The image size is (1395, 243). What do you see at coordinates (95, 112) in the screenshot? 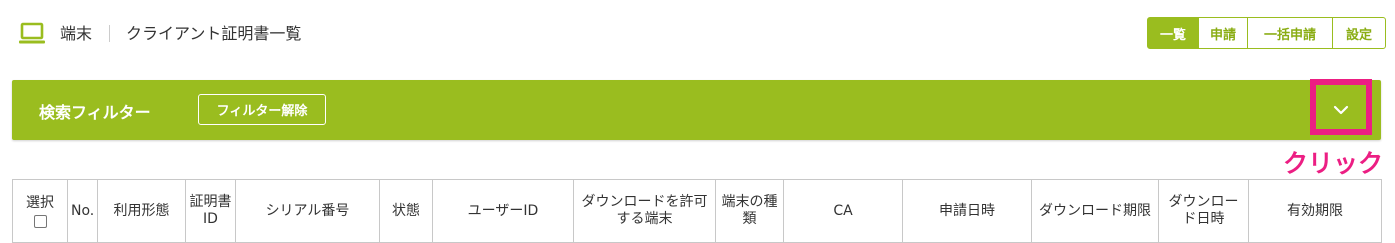
I see `filter-title: 検索フィルター` at bounding box center [95, 112].